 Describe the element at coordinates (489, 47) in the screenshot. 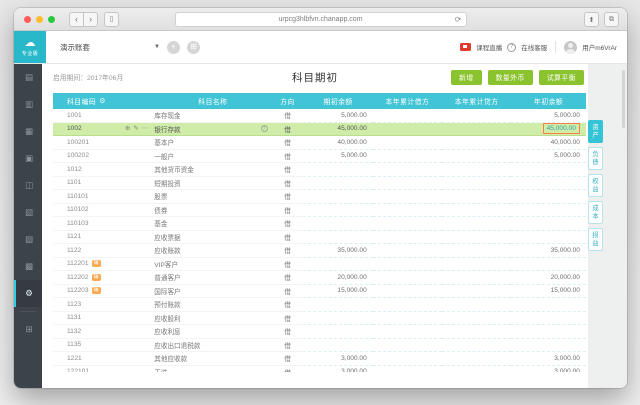

I see `live-course-link: 课程直播` at that location.